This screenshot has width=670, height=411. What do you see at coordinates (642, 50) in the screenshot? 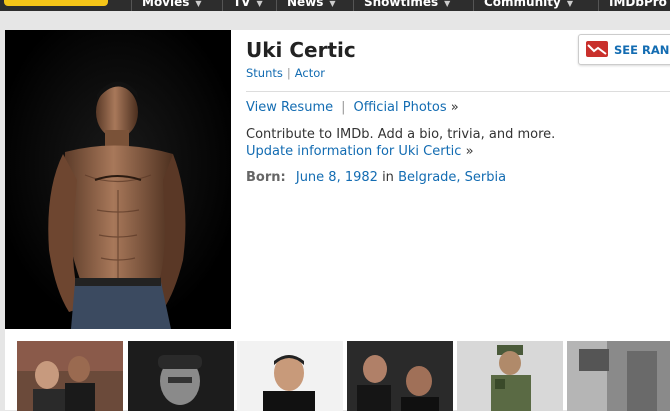
I see `see-rank-label: SEE RANK` at bounding box center [642, 50].